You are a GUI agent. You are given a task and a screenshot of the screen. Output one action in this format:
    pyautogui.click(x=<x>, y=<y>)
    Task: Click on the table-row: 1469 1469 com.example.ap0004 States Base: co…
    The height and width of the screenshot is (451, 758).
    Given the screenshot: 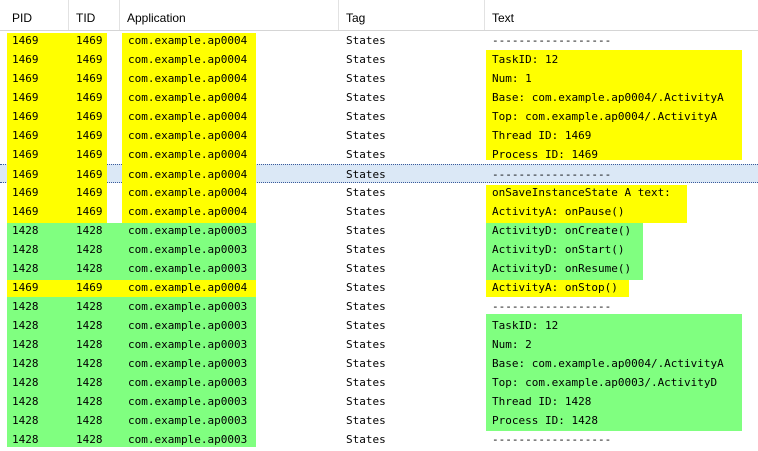 What is the action you would take?
    pyautogui.click(x=379, y=97)
    